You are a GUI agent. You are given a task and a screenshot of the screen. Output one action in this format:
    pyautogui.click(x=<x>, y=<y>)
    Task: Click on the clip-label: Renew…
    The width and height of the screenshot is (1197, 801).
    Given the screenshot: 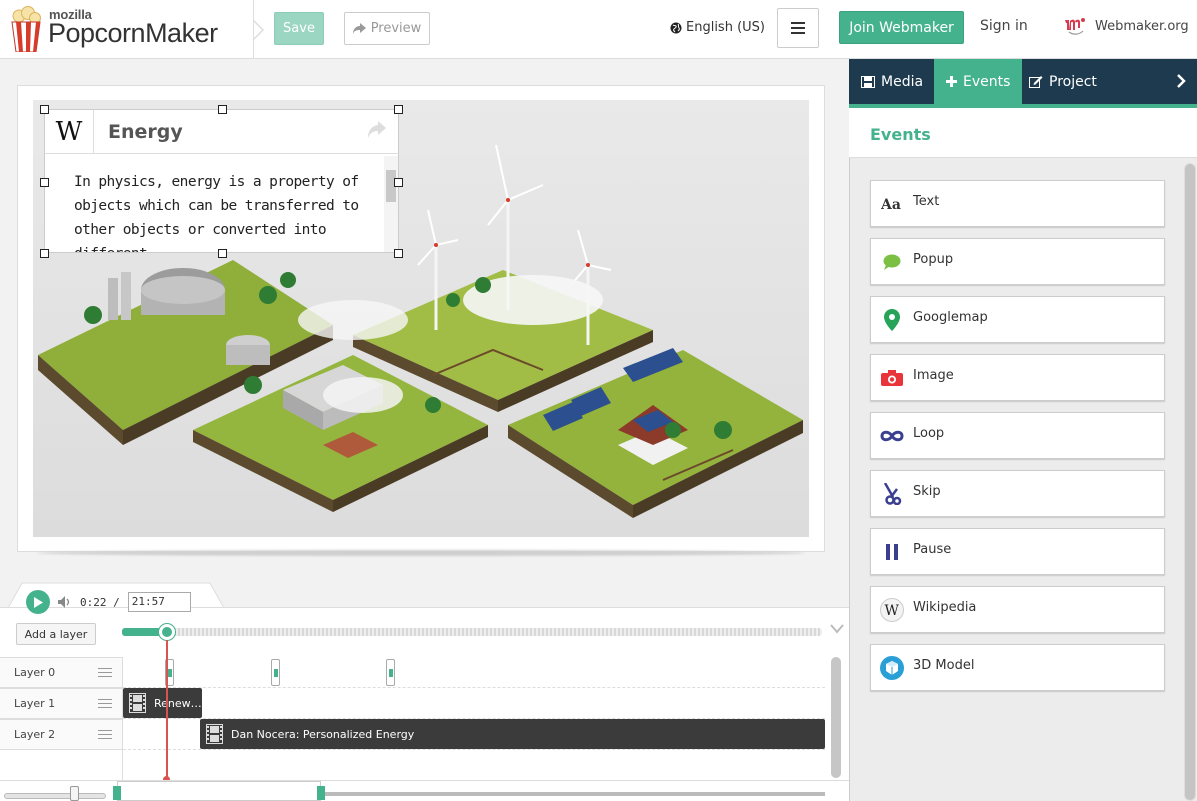 What is the action you would take?
    pyautogui.click(x=178, y=703)
    